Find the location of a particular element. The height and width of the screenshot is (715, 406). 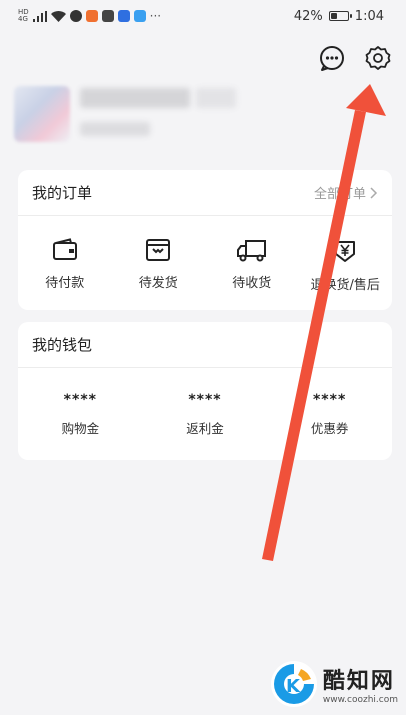

chevron-right-icon is located at coordinates (374, 192).